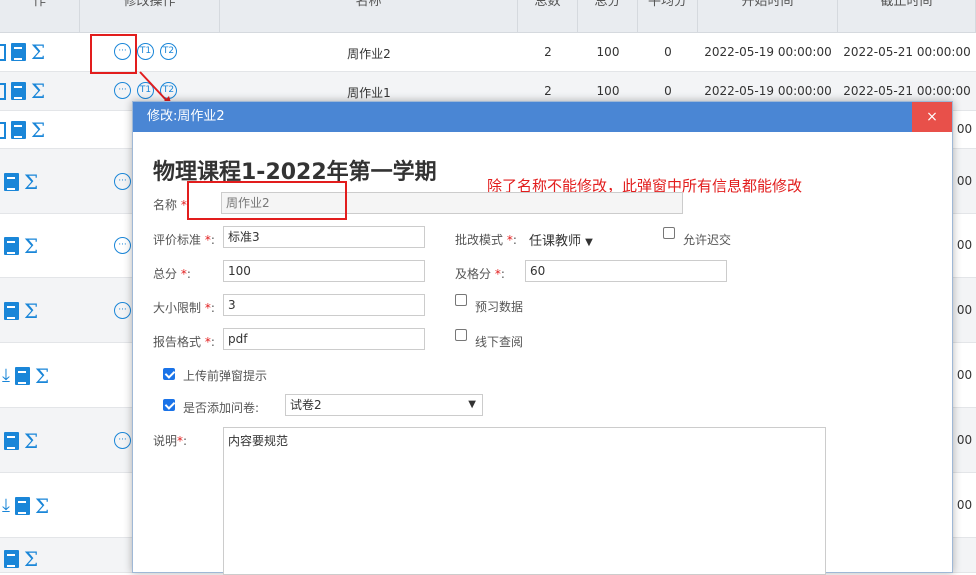 This screenshot has width=976, height=575. I want to click on score-input: 100, so click(324, 271).